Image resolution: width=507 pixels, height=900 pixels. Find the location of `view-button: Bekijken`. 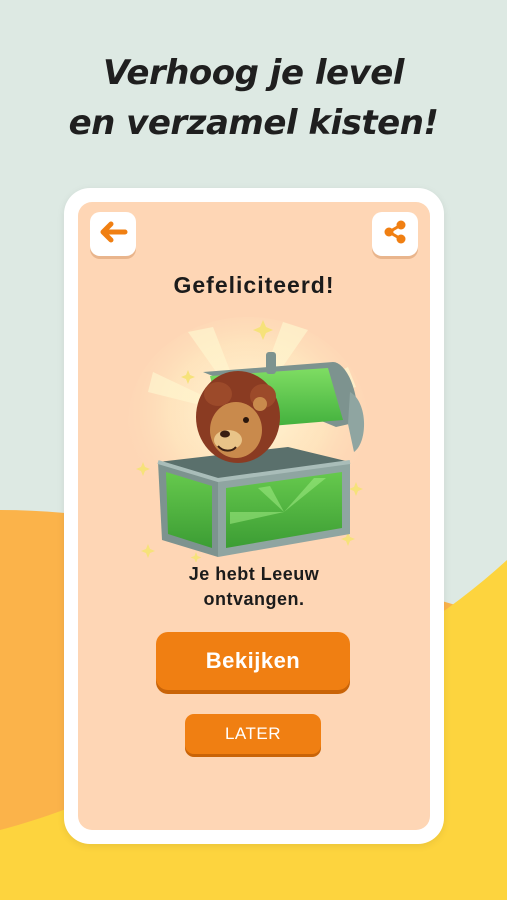

view-button: Bekijken is located at coordinates (253, 661).